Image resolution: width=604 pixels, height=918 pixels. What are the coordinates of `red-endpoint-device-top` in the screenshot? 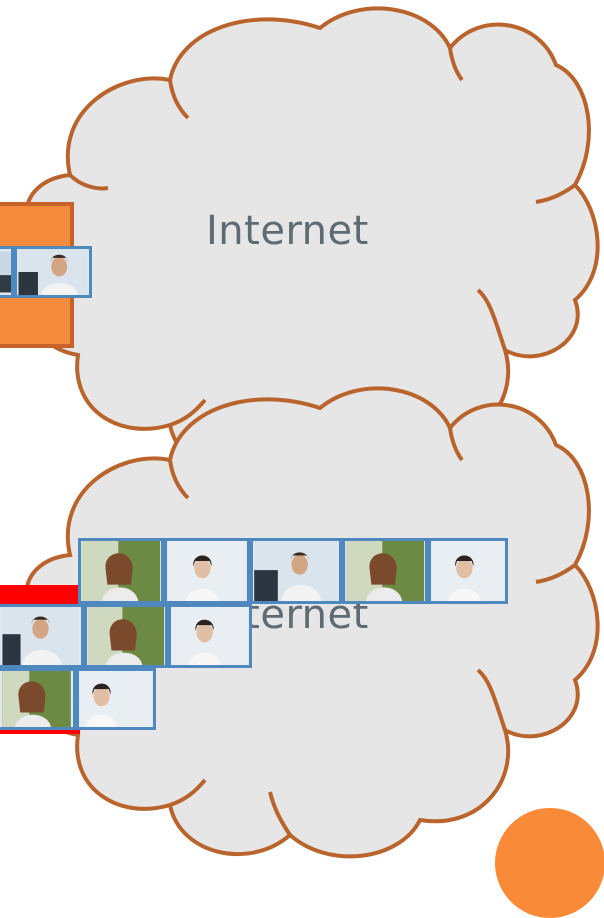 It's located at (40, 595).